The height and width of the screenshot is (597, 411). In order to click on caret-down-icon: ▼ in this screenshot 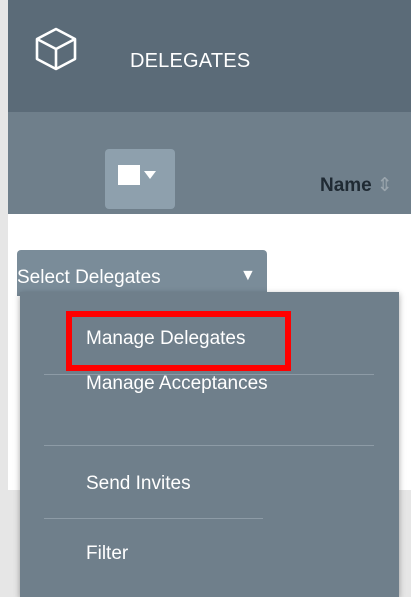, I will do `click(248, 275)`.